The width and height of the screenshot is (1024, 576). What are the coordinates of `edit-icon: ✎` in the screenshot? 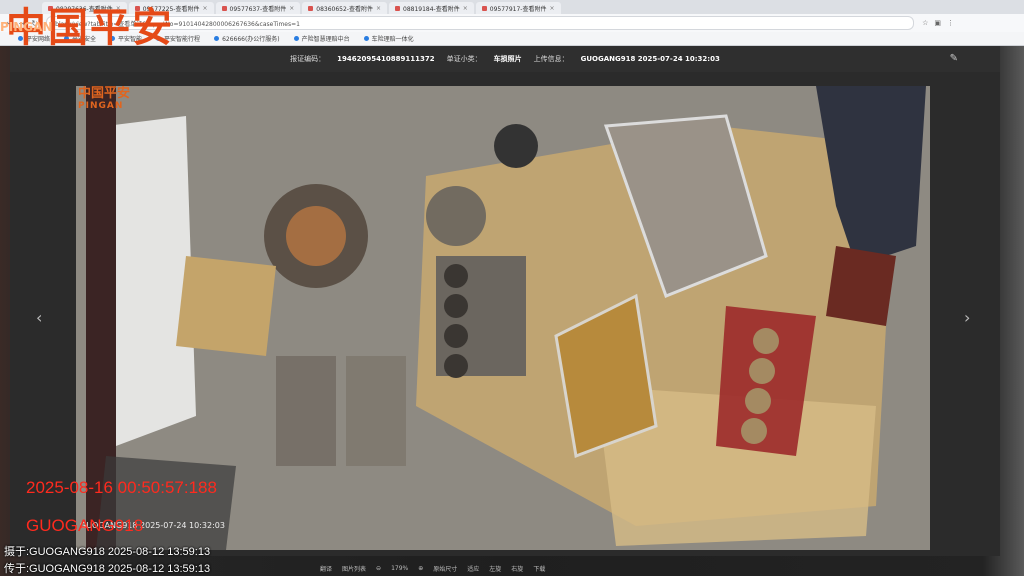 It's located at (954, 58).